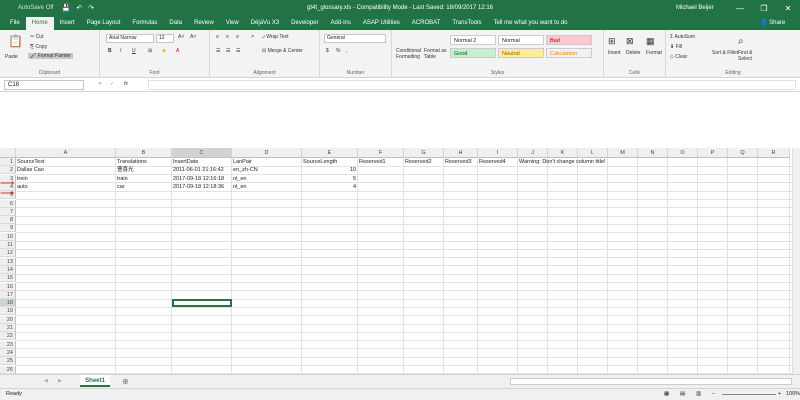  What do you see at coordinates (66, 187) in the screenshot?
I see `cell-a4: auto` at bounding box center [66, 187].